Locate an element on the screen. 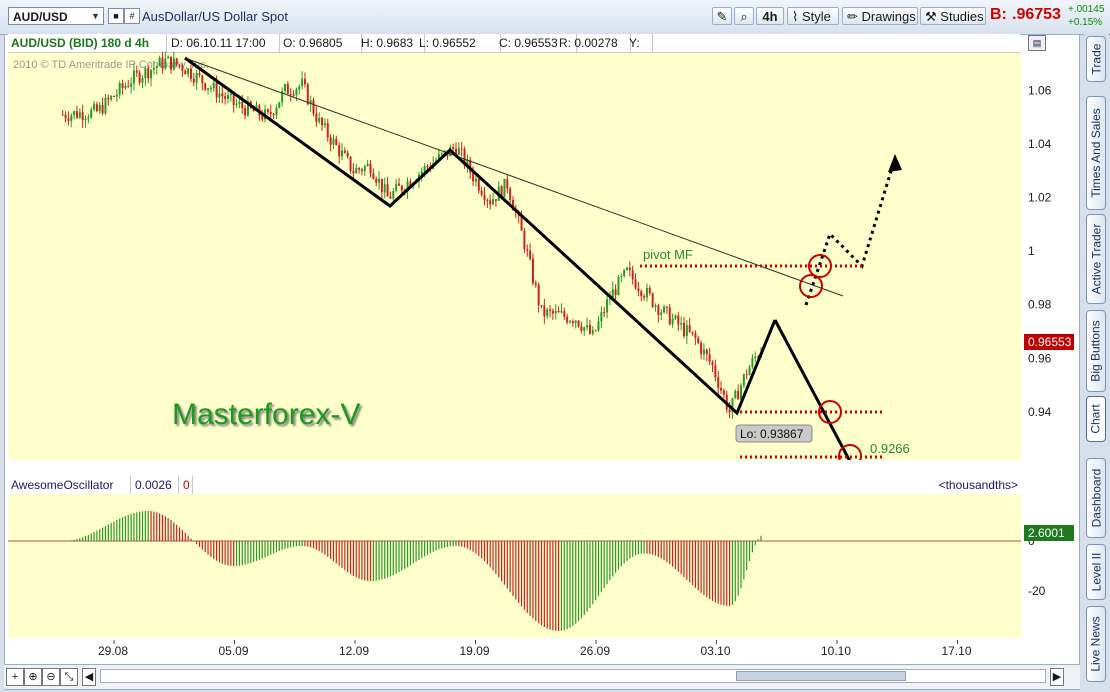  zoom-out-icon: ⊖ is located at coordinates (51, 677).